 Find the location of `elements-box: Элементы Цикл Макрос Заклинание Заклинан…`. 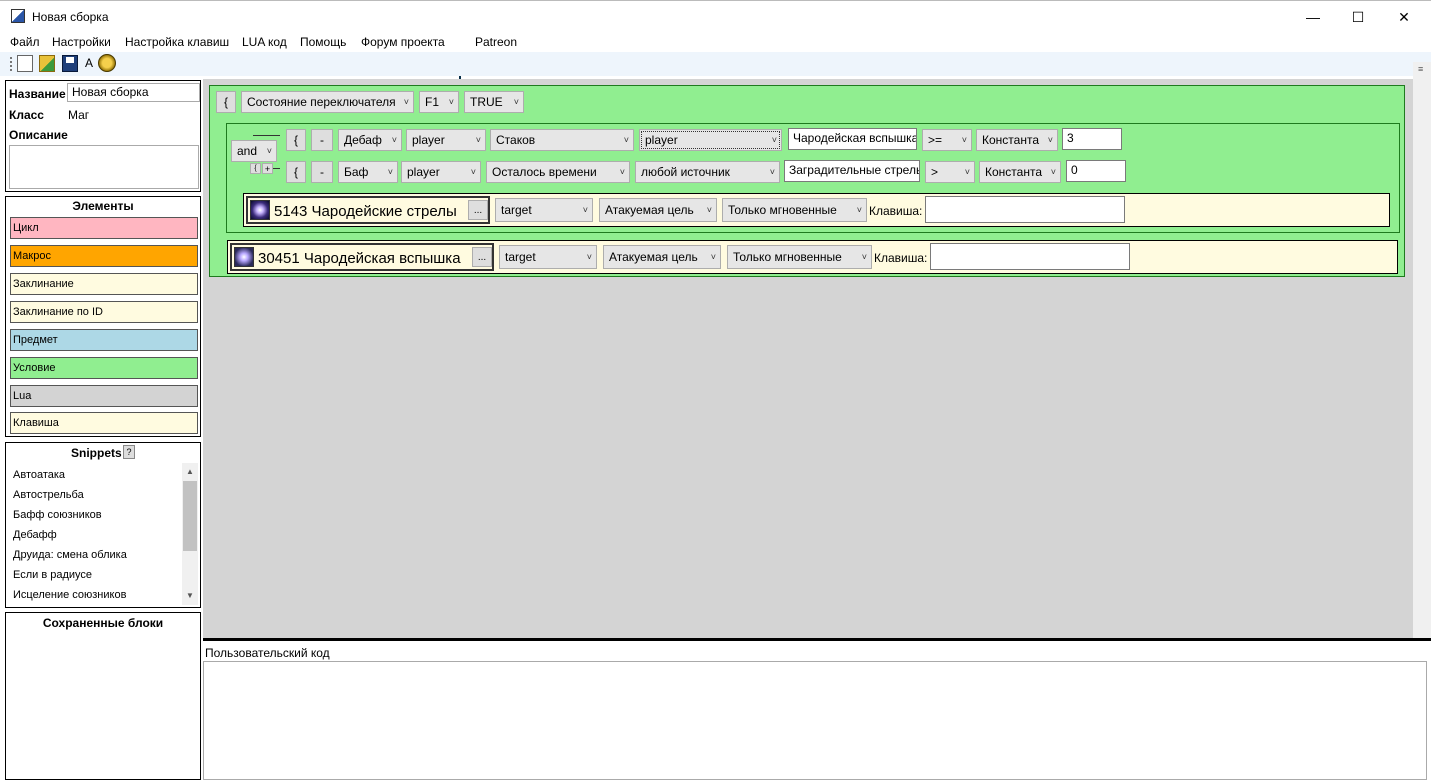

elements-box: Элементы Цикл Макрос Заклинание Заклинан… is located at coordinates (103, 316).